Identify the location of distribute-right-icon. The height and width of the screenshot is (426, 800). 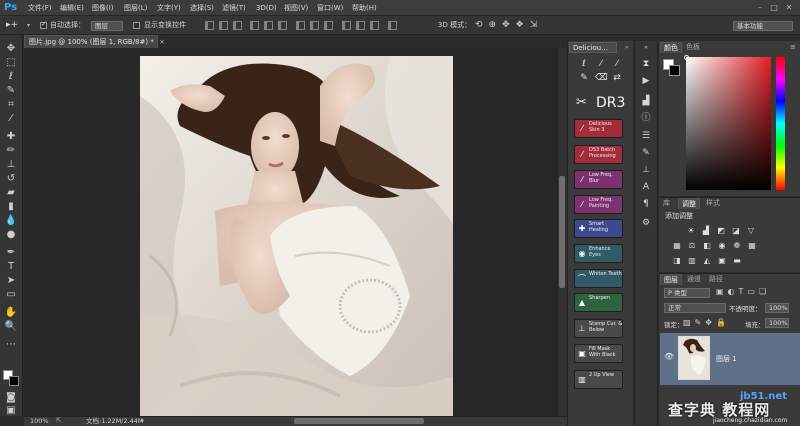
(374, 25).